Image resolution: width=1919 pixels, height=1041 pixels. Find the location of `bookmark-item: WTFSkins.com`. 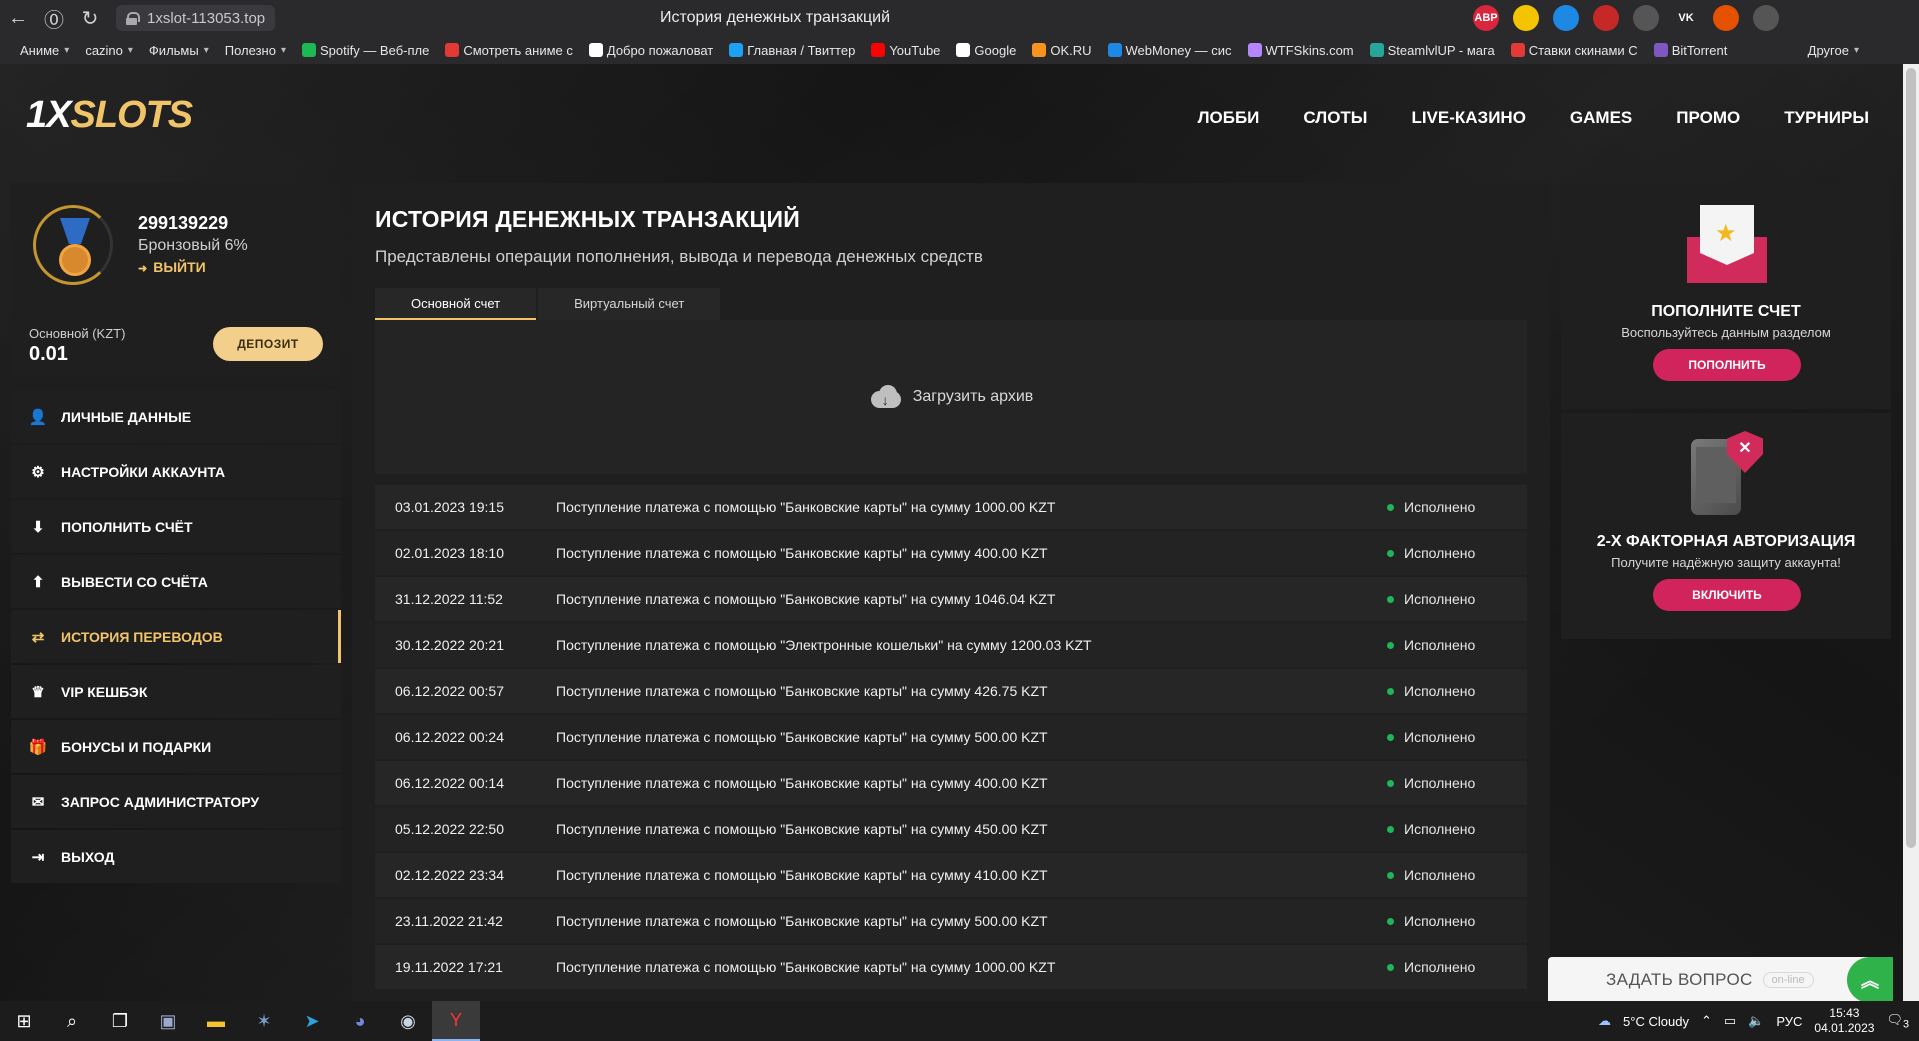

bookmark-item: WTFSkins.com is located at coordinates (1300, 50).